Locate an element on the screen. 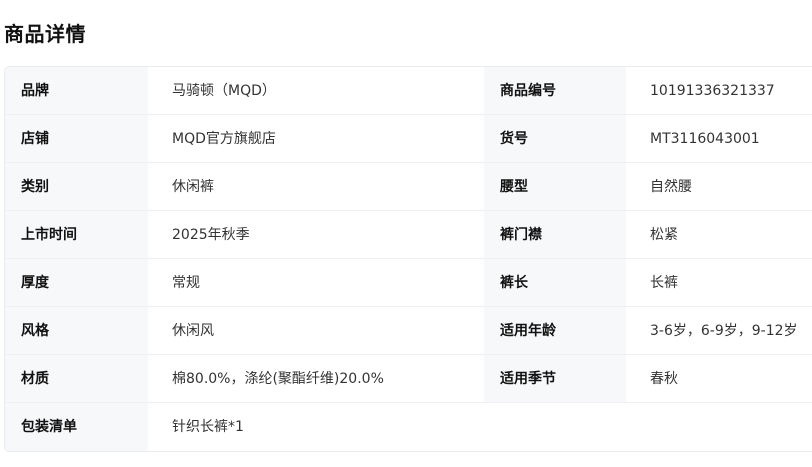 Image resolution: width=812 pixels, height=467 pixels. spec-key-fly-closure: 裤门襟 is located at coordinates (555, 235).